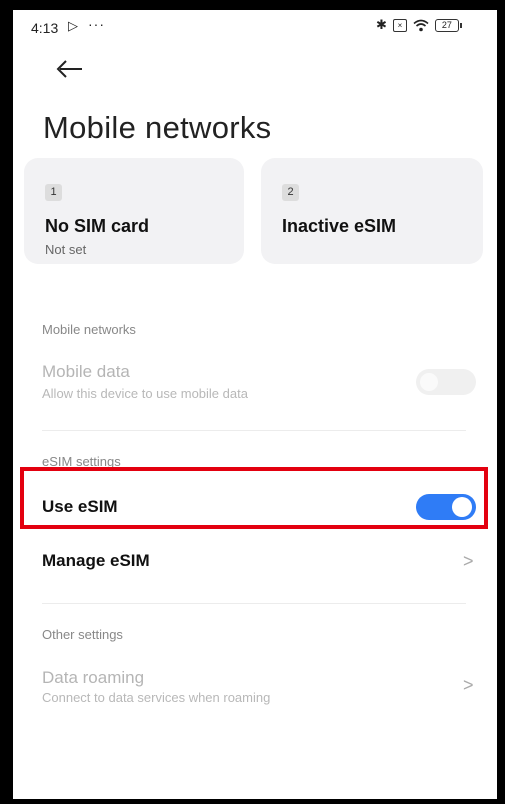 Image resolution: width=505 pixels, height=804 pixels. Describe the element at coordinates (145, 393) in the screenshot. I see `mobile-data-subtitle: Allow this device to use mobile data` at that location.